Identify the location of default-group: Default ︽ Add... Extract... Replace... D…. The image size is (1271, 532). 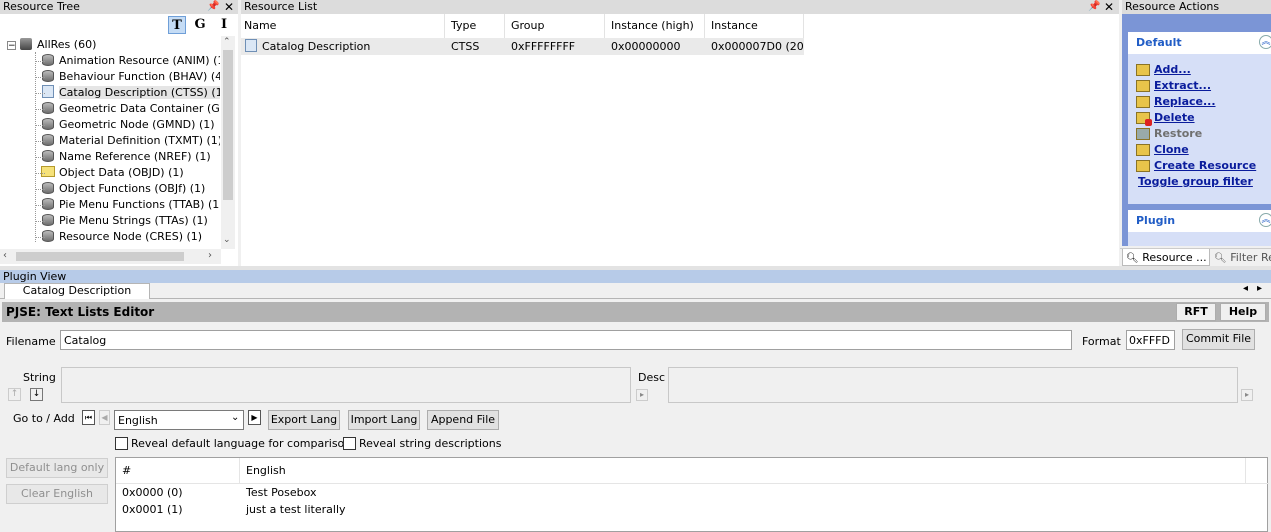
(1199, 118).